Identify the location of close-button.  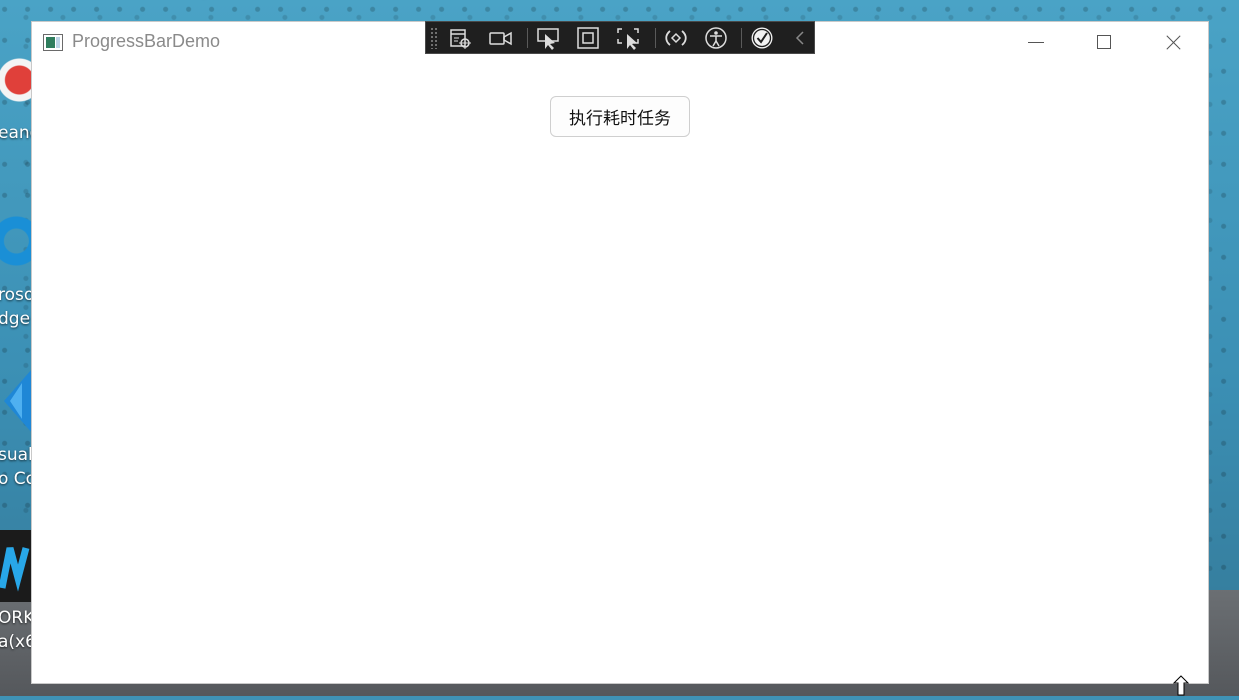
(1172, 43).